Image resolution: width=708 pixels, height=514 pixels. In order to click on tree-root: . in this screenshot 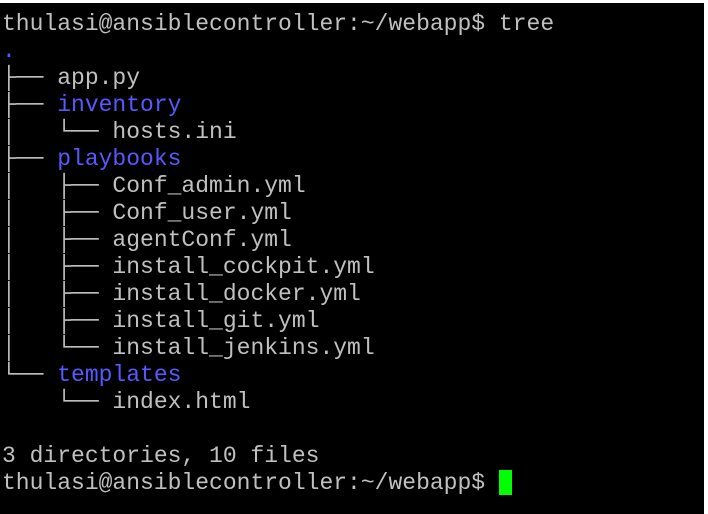, I will do `click(9, 51)`.